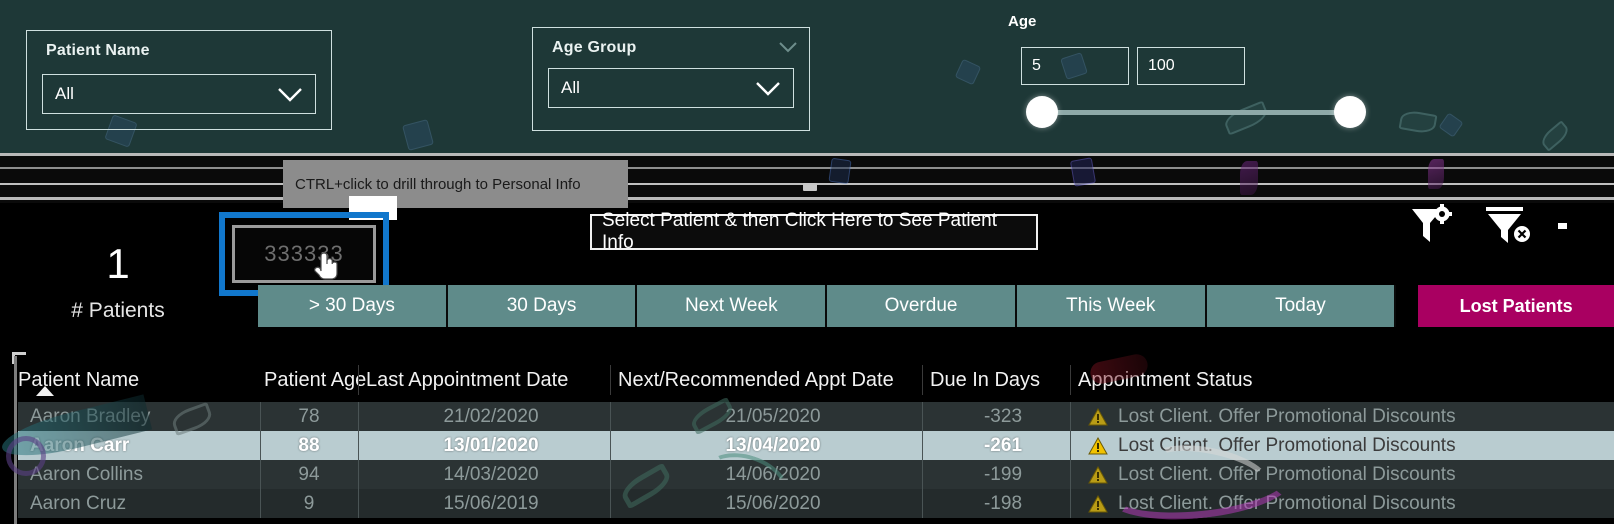  Describe the element at coordinates (807, 178) in the screenshot. I see `horizontal-scroll-band` at that location.